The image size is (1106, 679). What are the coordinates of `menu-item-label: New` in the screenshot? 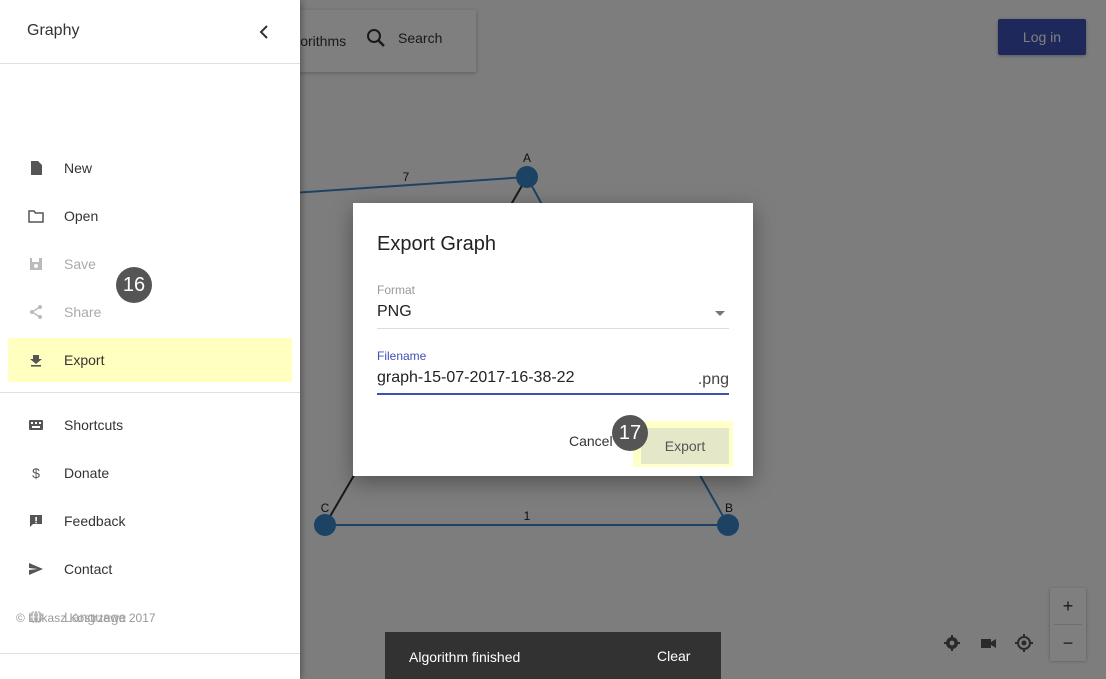 It's located at (78, 168).